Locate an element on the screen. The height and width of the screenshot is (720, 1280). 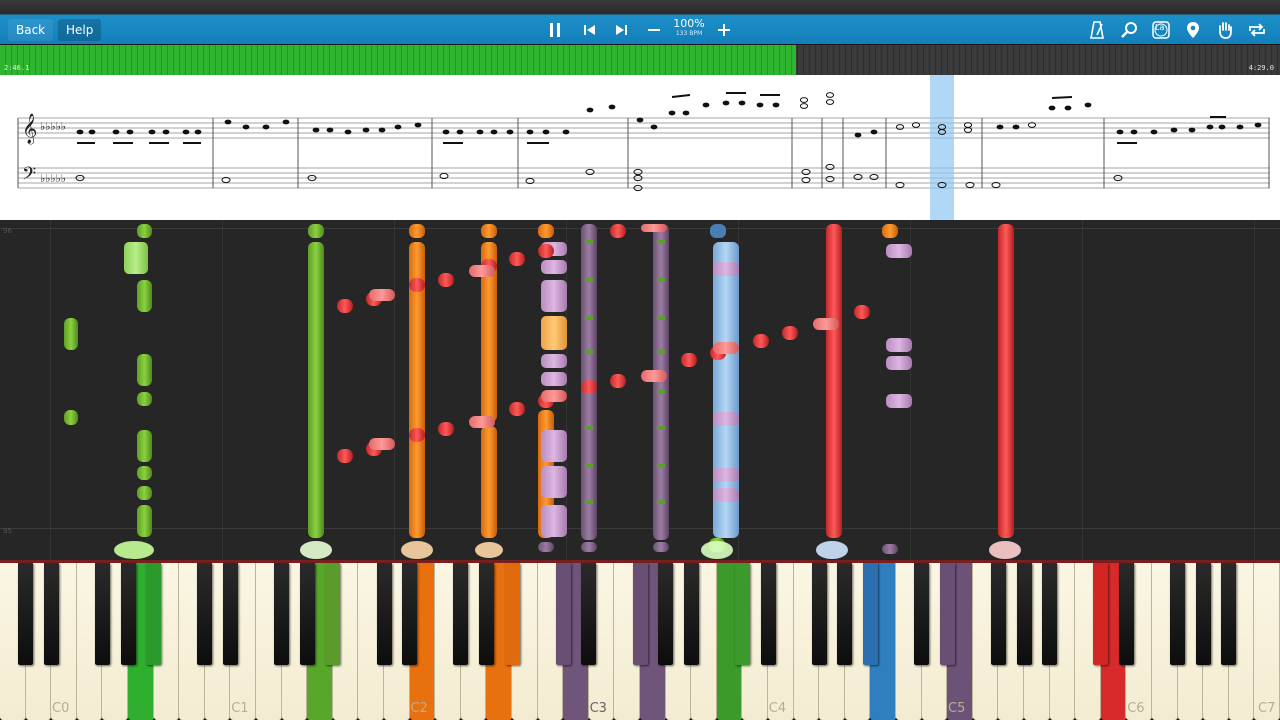
octave-label: C2 is located at coordinates (419, 708).